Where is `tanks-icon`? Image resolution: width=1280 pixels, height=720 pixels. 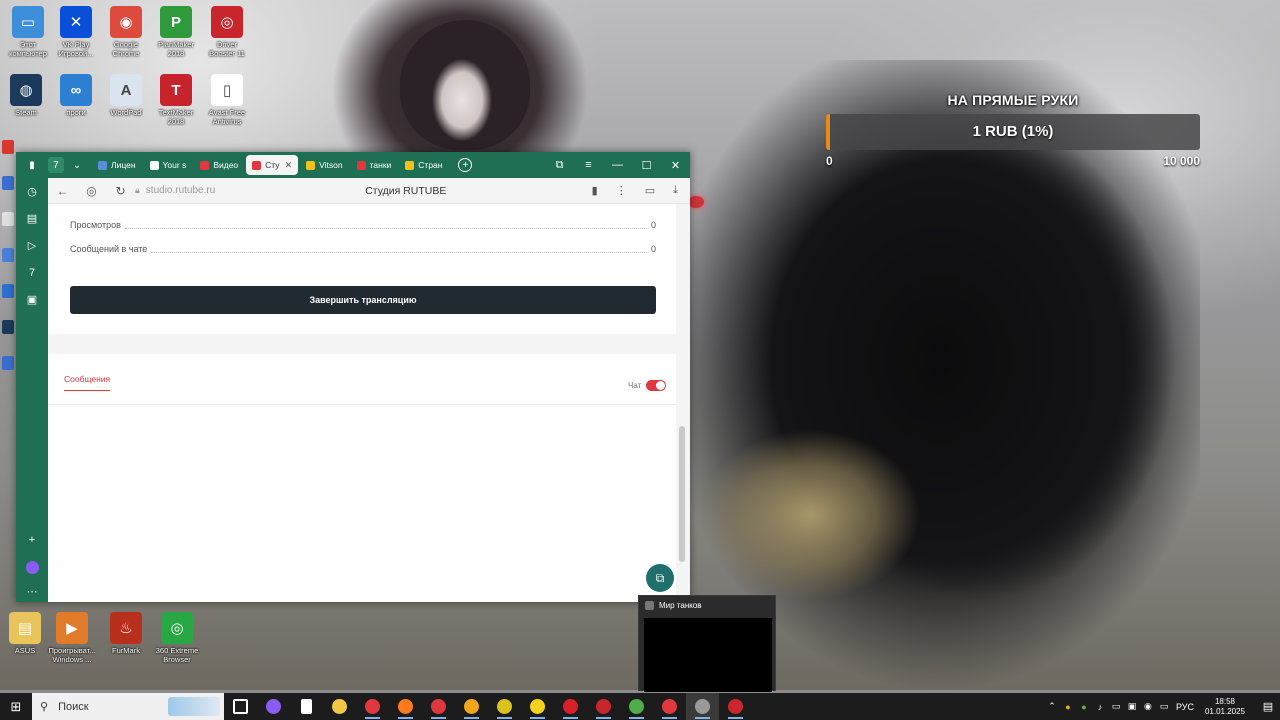 tanks-icon is located at coordinates (702, 706).